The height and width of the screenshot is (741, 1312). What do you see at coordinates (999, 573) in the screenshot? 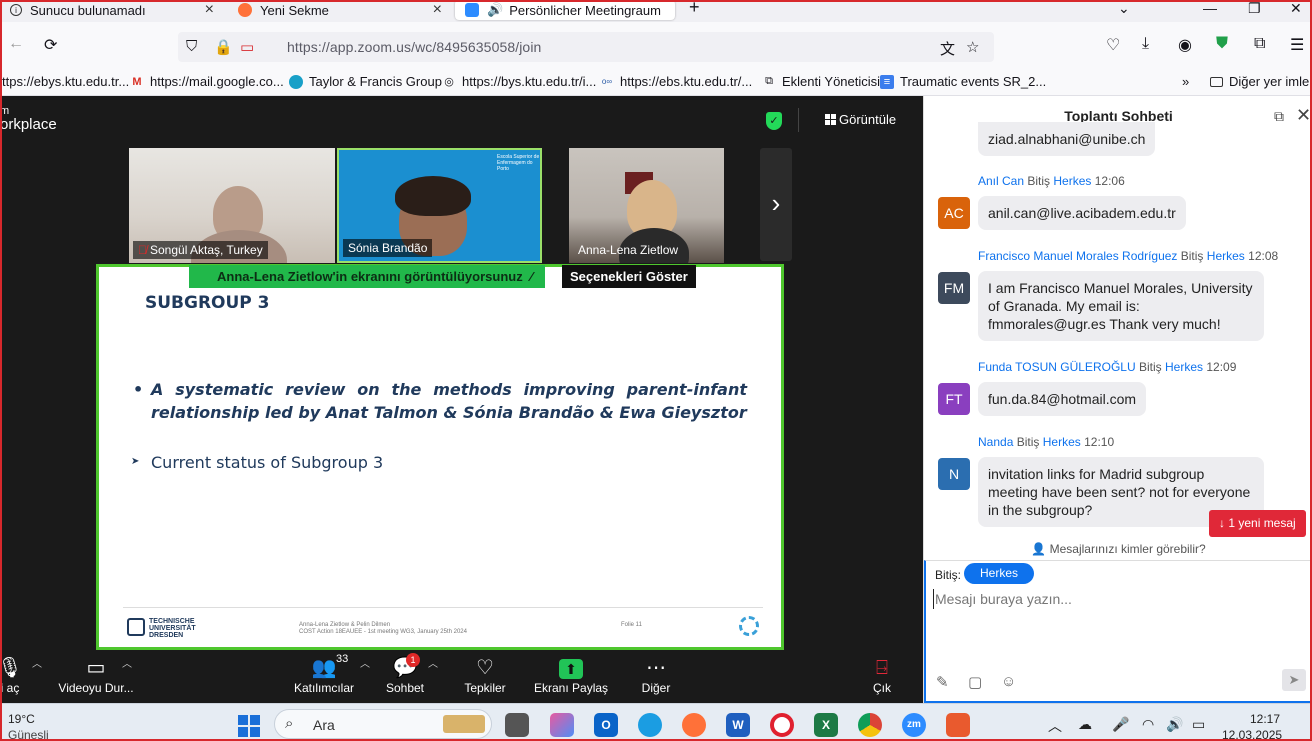
I see `recipient-dropdown: Herkes` at bounding box center [999, 573].